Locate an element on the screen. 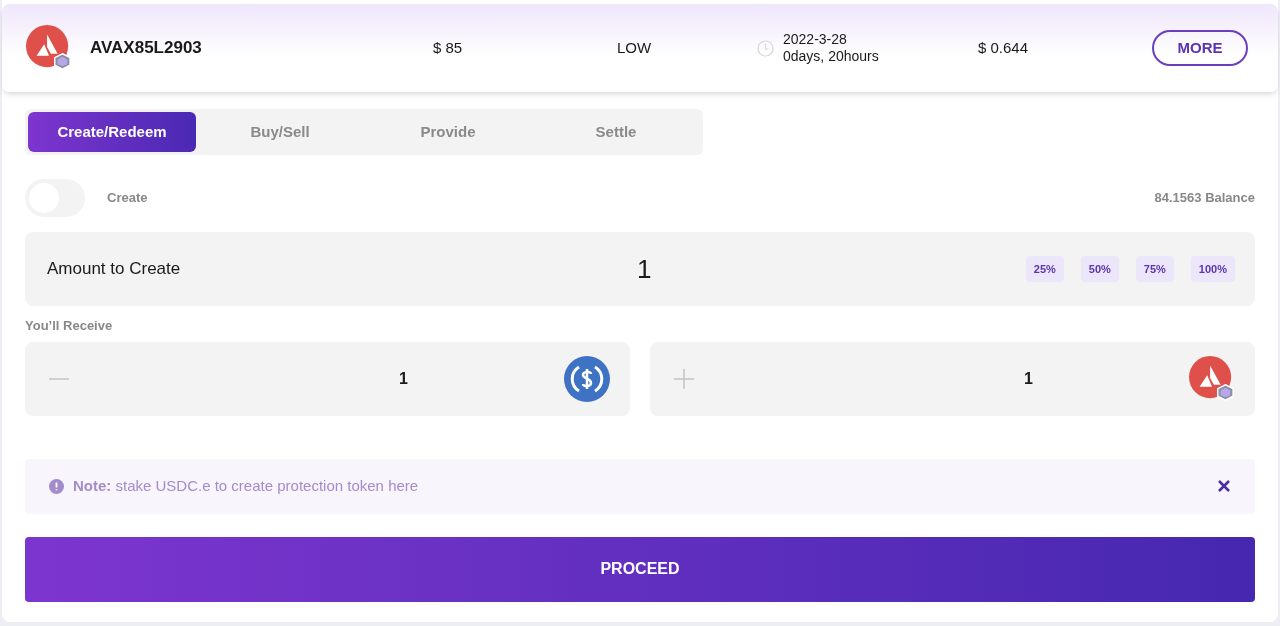 This screenshot has height=626, width=1280. percent-button: 50% is located at coordinates (1099, 269).